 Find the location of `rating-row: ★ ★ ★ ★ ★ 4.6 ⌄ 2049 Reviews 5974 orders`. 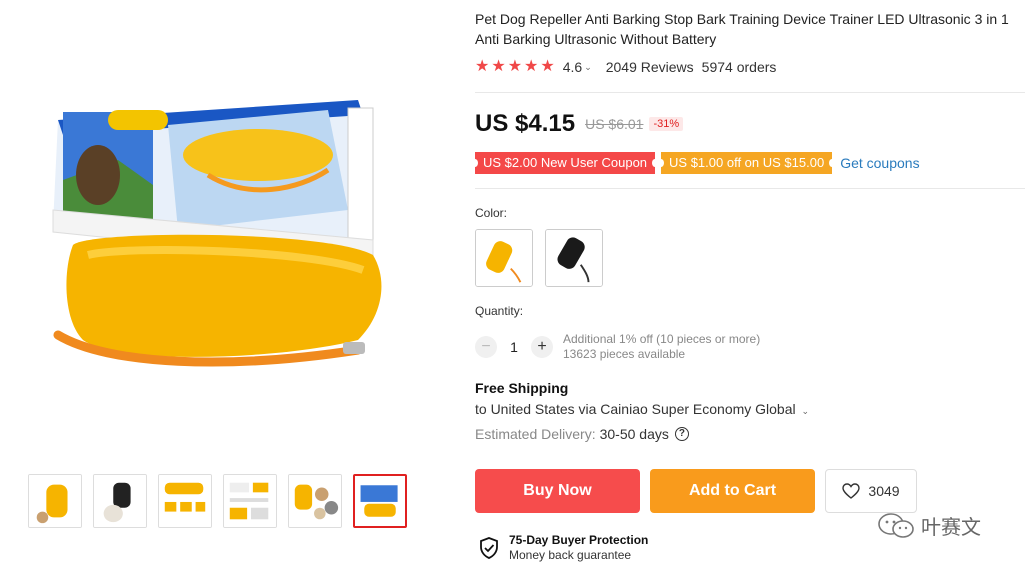

rating-row: ★ ★ ★ ★ ★ 4.6 ⌄ 2049 Reviews 5974 orders is located at coordinates (626, 67).